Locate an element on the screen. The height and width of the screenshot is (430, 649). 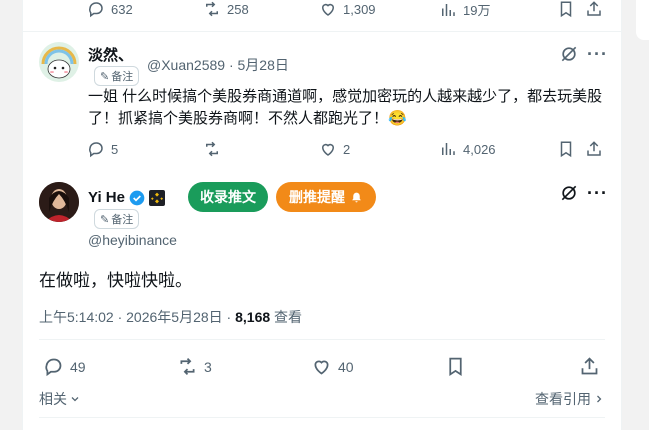
like-count: 2 is located at coordinates (347, 149).